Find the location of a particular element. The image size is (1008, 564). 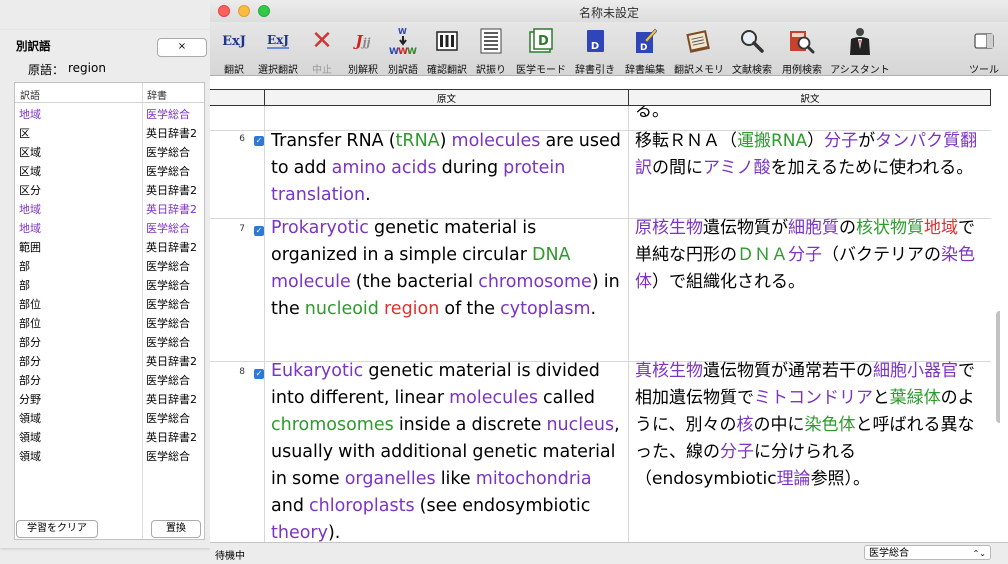

list-item: 地域 英日辞書2 is located at coordinates (109, 207).